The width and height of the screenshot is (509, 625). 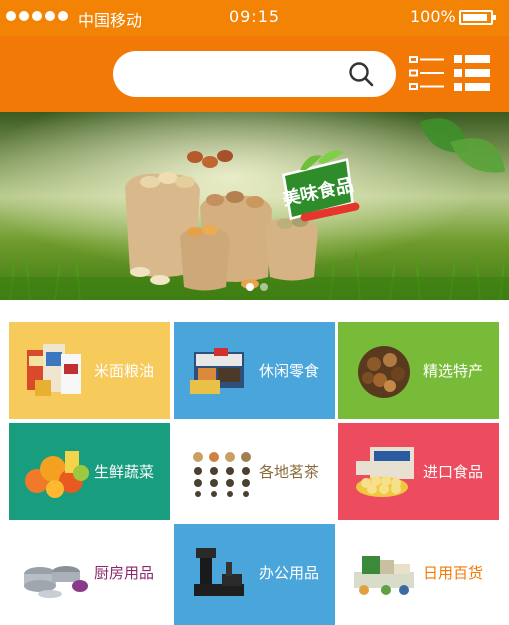 What do you see at coordinates (385, 472) in the screenshot?
I see `imported-food-icon` at bounding box center [385, 472].